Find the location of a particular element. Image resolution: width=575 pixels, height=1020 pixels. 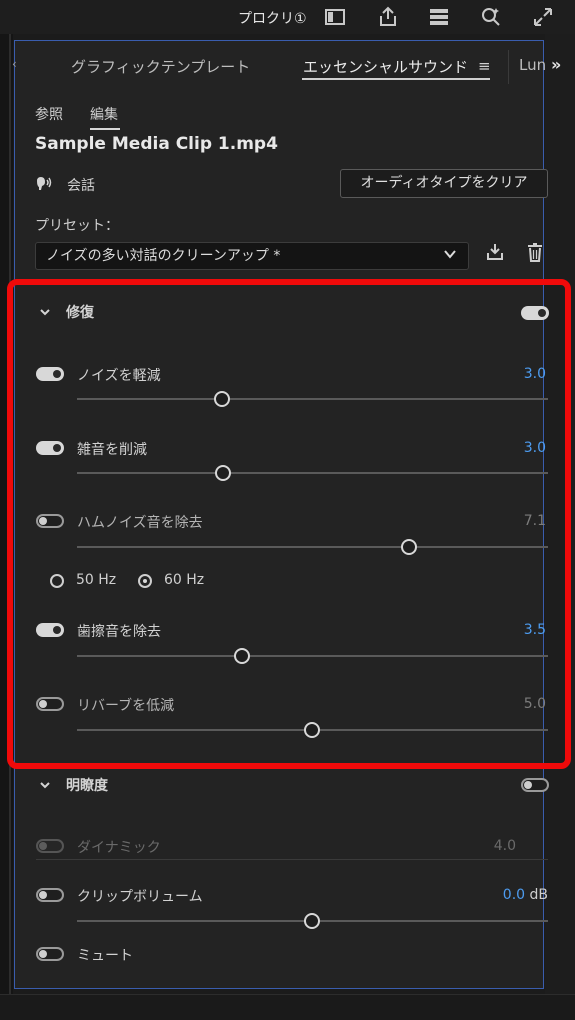

preset-label: プリセット： is located at coordinates (77, 226).